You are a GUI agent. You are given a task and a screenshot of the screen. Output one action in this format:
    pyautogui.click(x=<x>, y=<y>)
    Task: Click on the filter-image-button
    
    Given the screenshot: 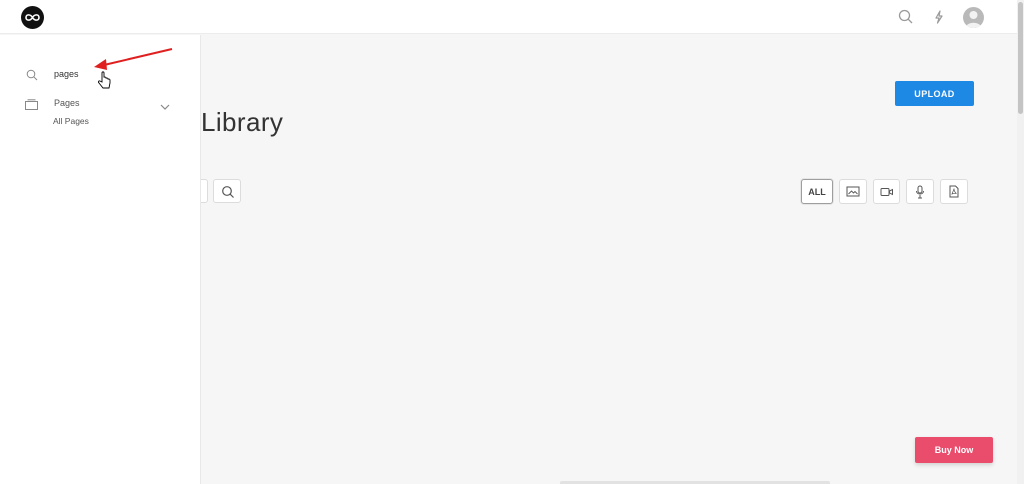 What is the action you would take?
    pyautogui.click(x=853, y=191)
    